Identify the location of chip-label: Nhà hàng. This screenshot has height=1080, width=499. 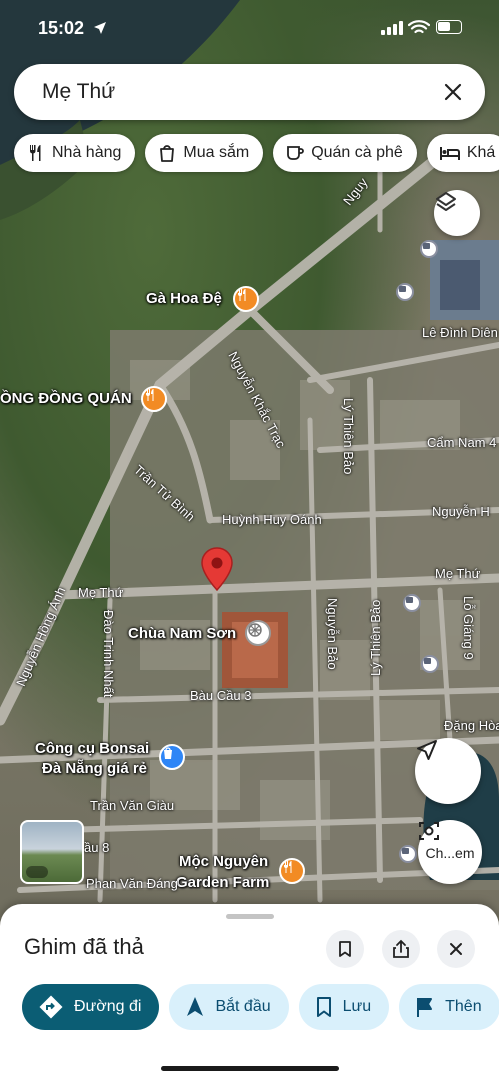
(87, 152).